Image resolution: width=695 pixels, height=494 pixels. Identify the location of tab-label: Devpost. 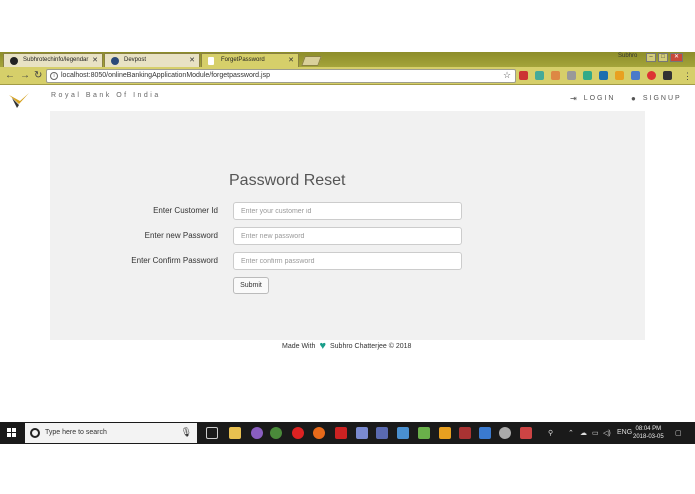
(135, 60).